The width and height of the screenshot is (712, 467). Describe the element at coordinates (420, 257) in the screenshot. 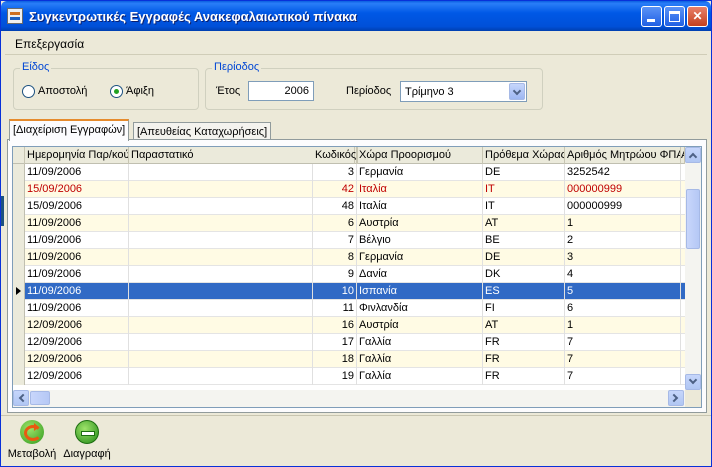

I see `cell-destination: Γερμανία` at that location.